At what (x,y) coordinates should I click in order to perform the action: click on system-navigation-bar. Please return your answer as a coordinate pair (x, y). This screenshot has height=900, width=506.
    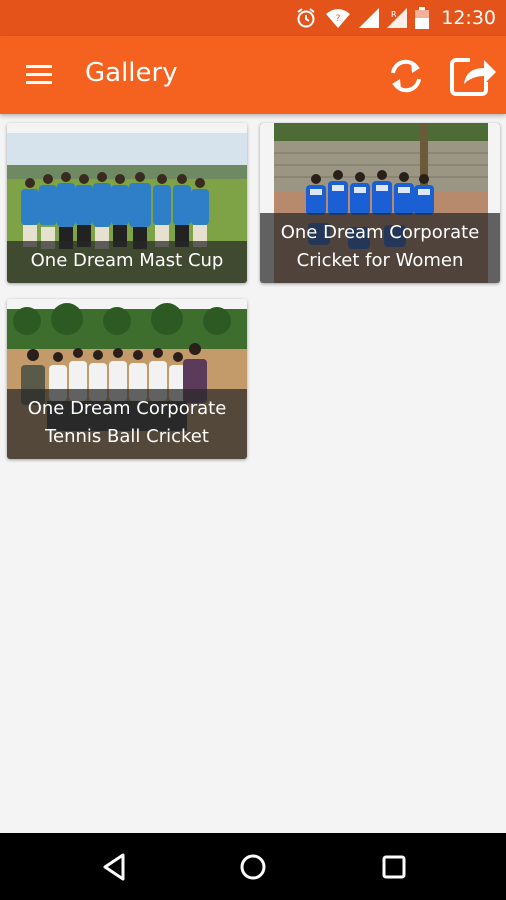
    Looking at the image, I should click on (253, 866).